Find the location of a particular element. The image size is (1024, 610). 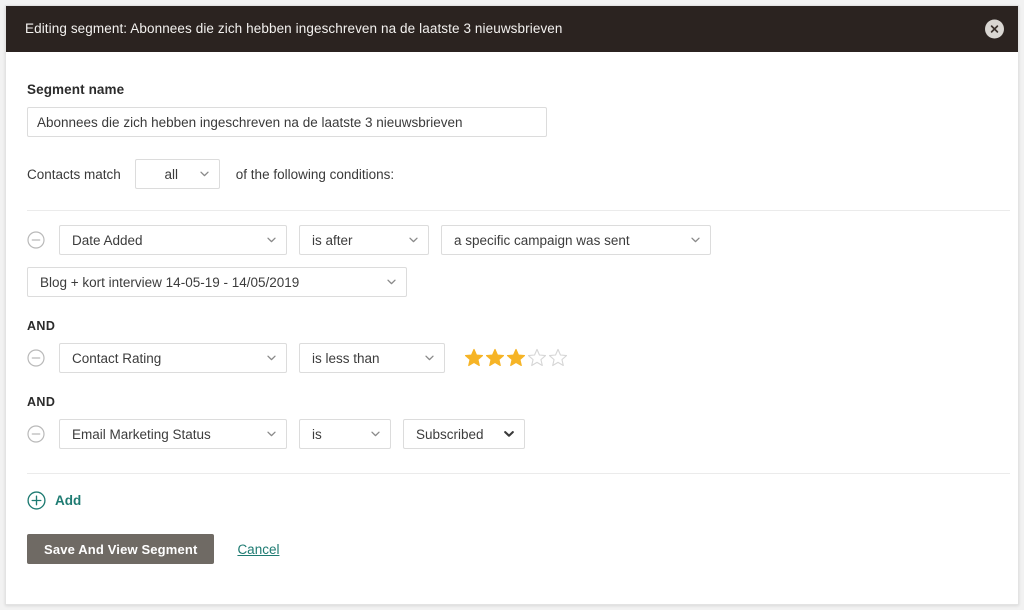

condition-1-value: a specific campaign was sent is located at coordinates (542, 240).